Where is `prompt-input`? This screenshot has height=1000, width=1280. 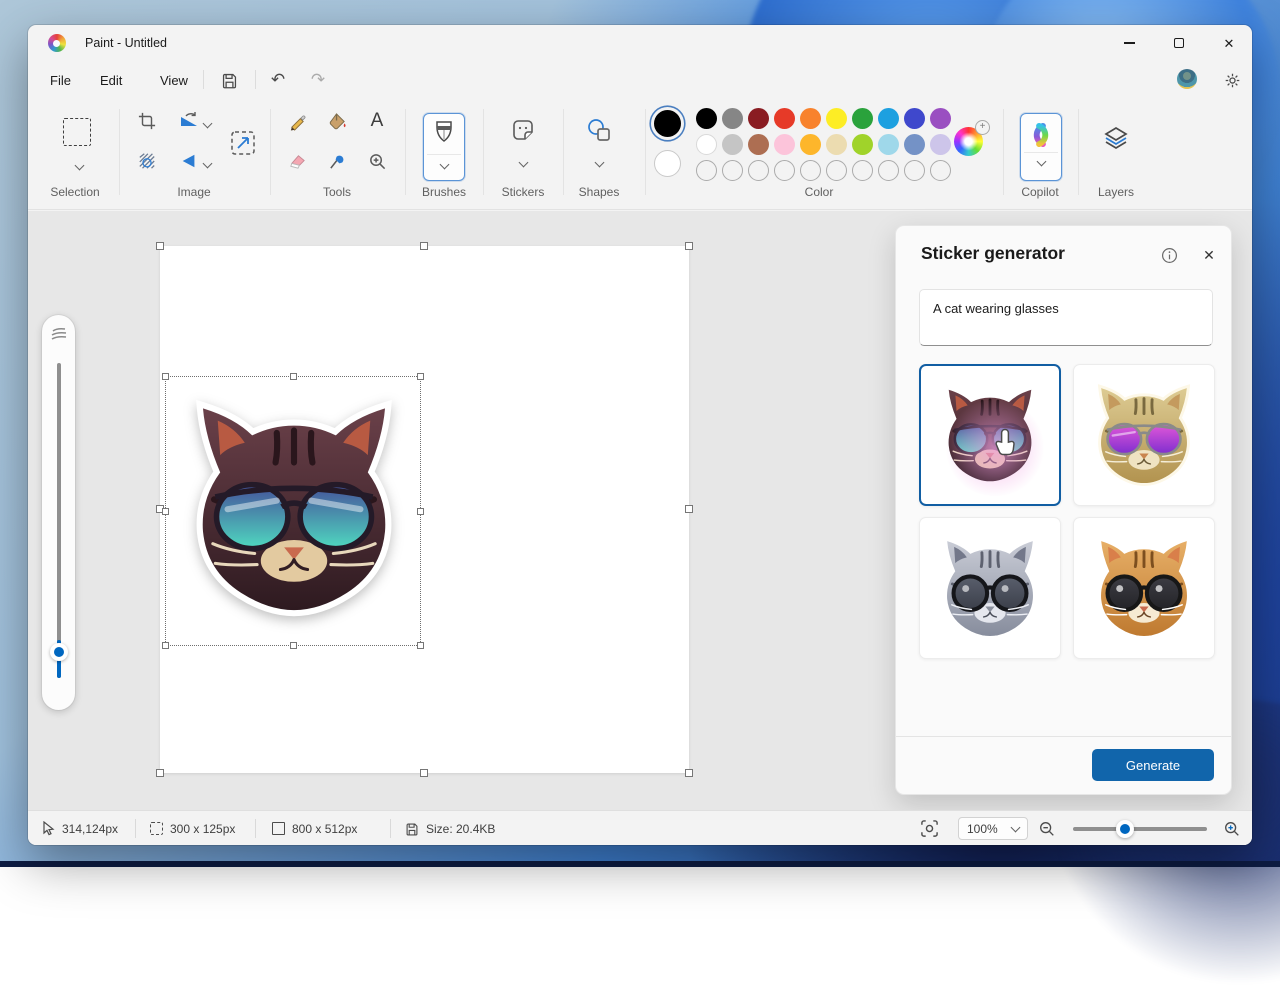 prompt-input is located at coordinates (1066, 317).